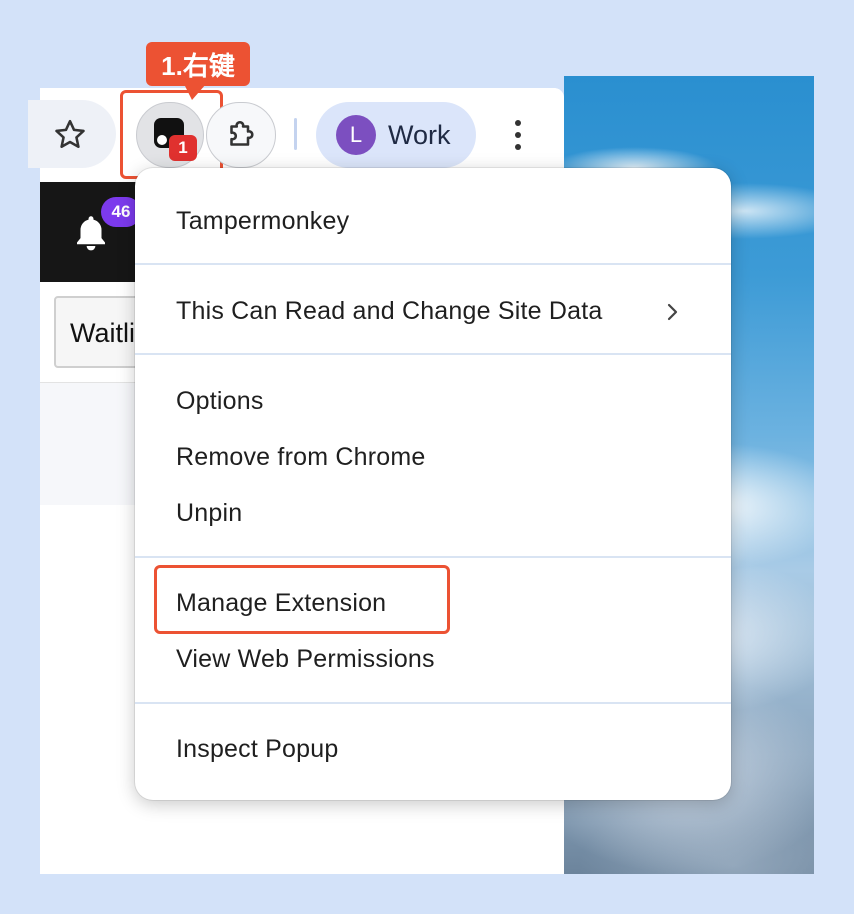 The width and height of the screenshot is (854, 914). Describe the element at coordinates (262, 221) in the screenshot. I see `menu-item-extension-name: Tampermonkey` at that location.